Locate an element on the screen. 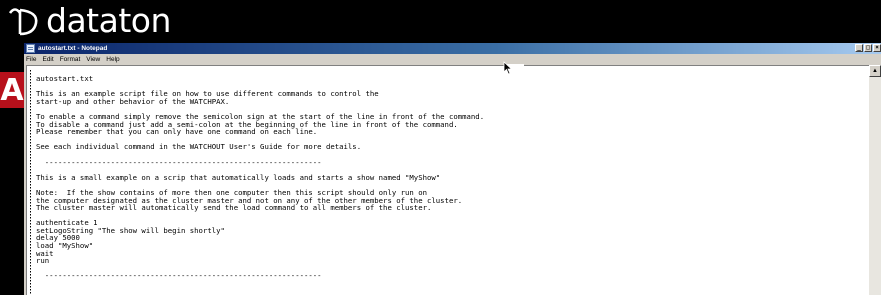 The image size is (881, 295). window-controls: _ □ × is located at coordinates (868, 48).